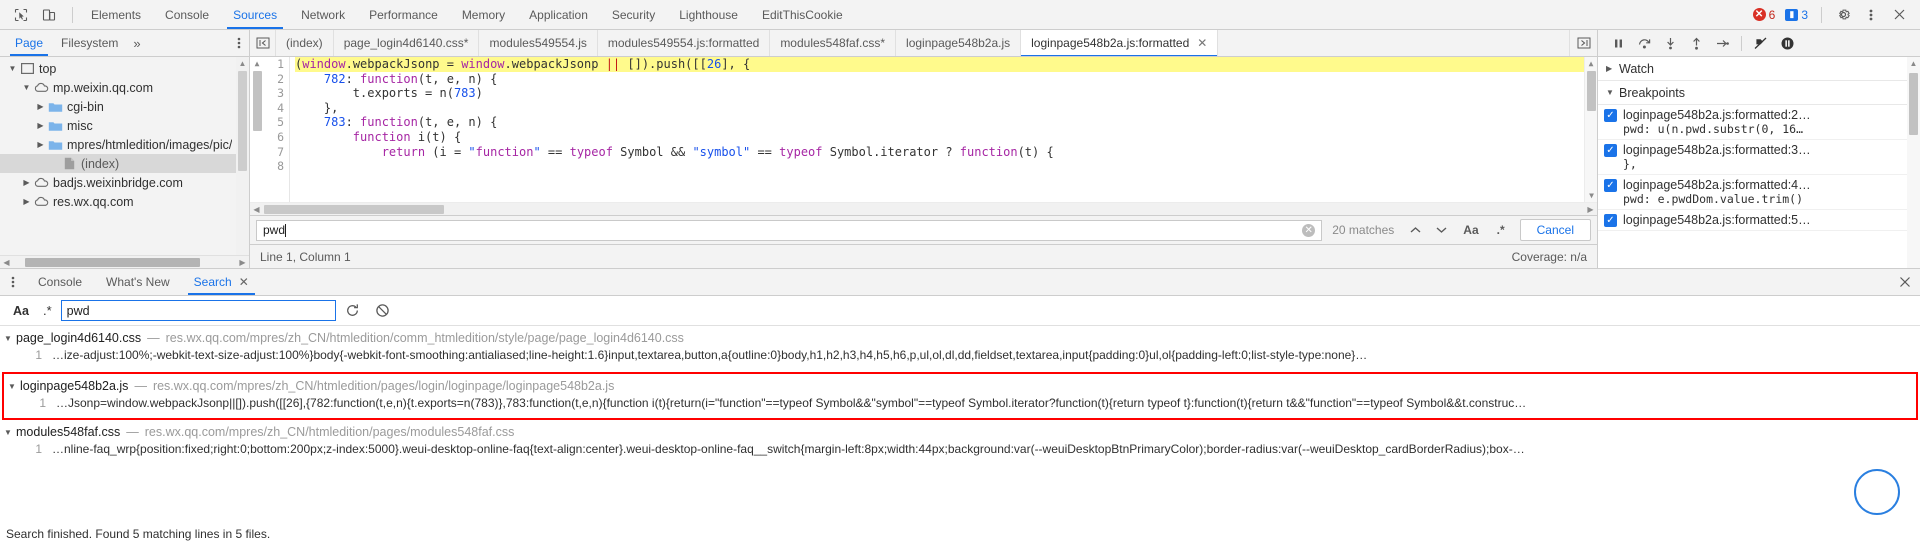 The height and width of the screenshot is (543, 1920). I want to click on editor-horizontal-scrollbar: ◀ ▶, so click(923, 208).